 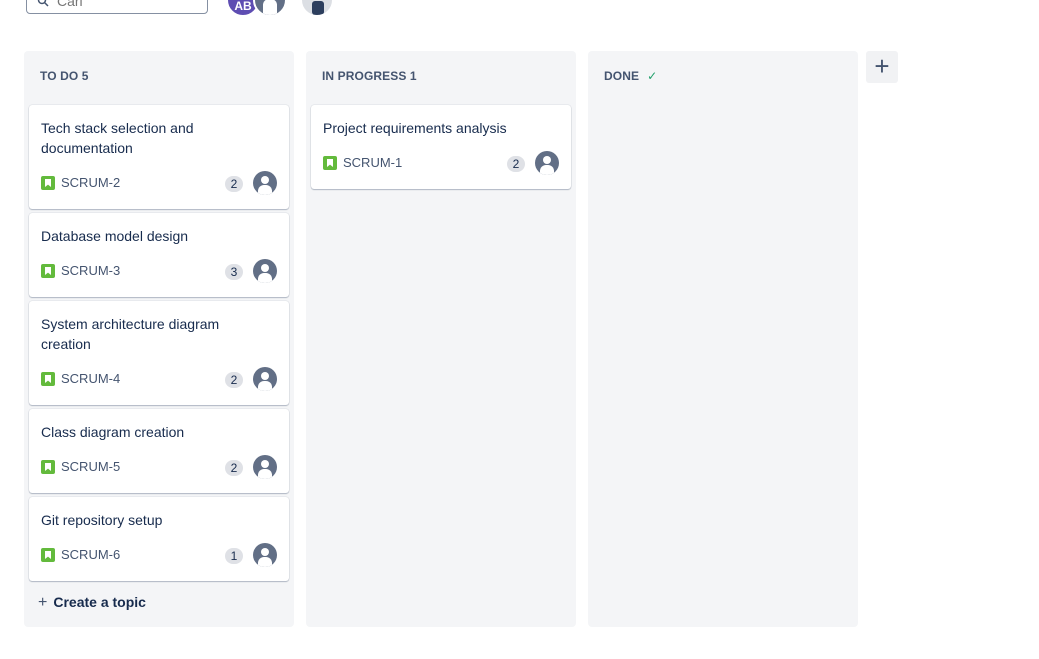 What do you see at coordinates (234, 272) in the screenshot?
I see `story-points-badge: 3` at bounding box center [234, 272].